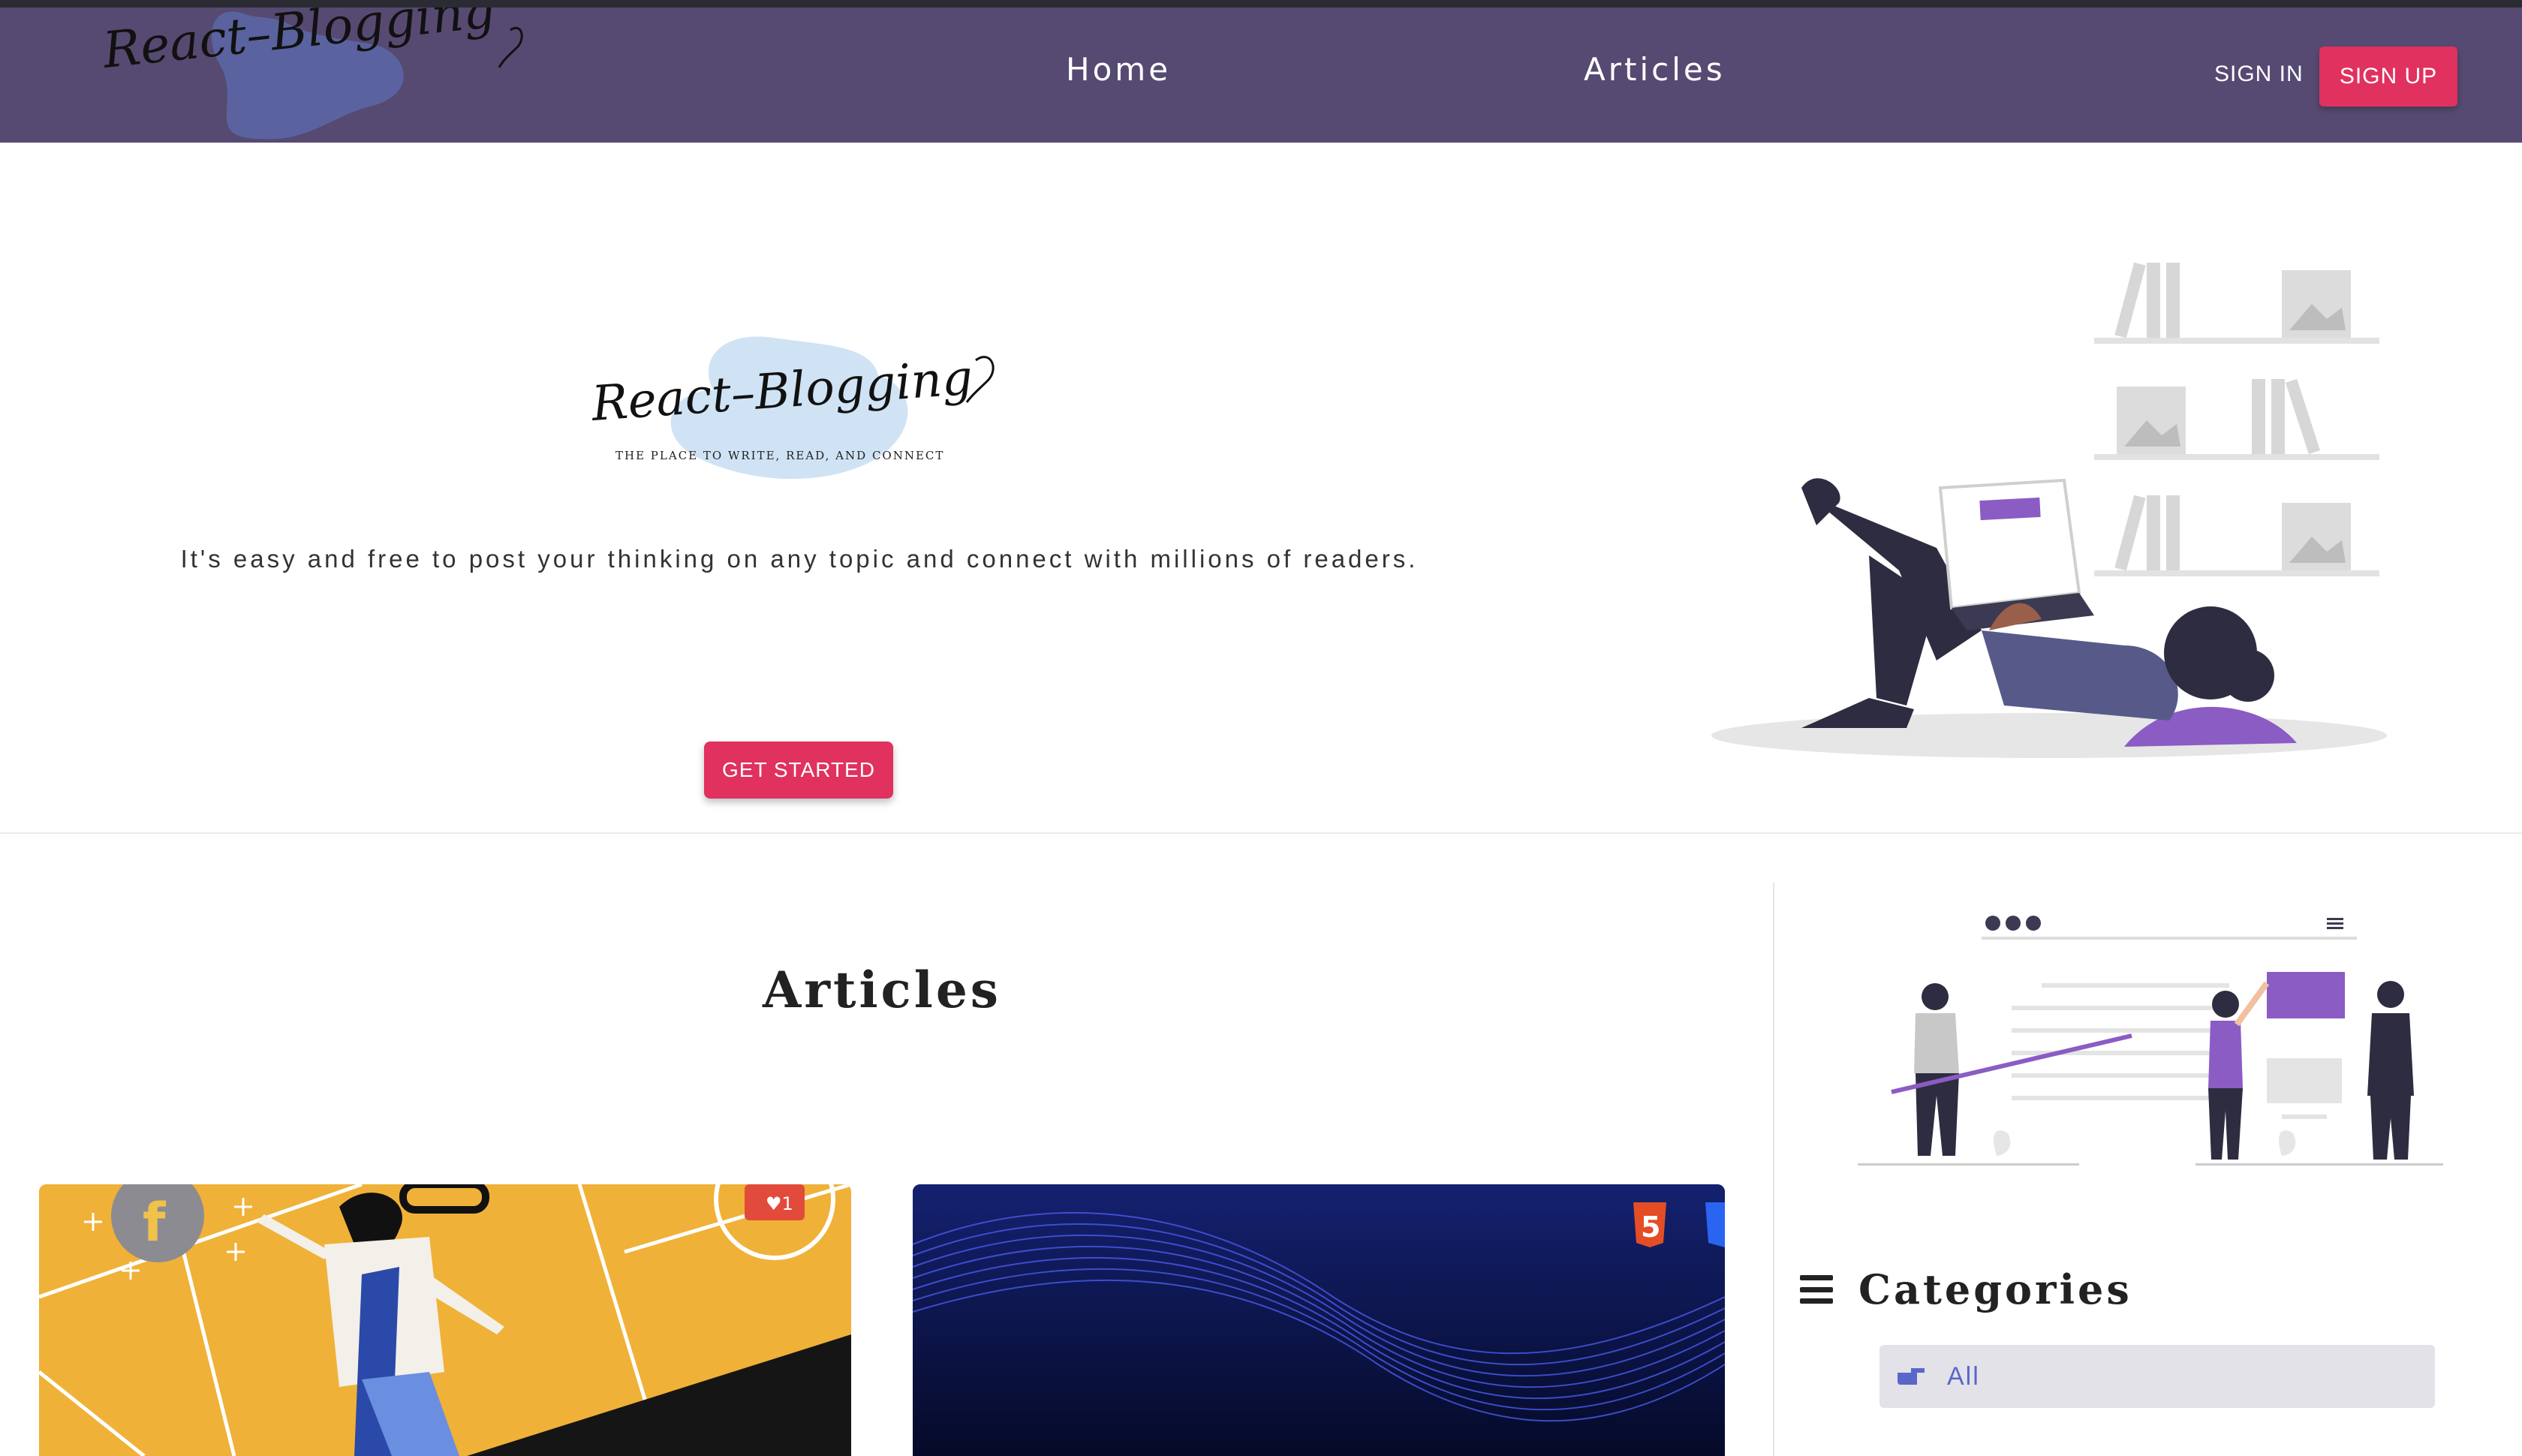 This screenshot has height=1456, width=2522. I want to click on nav-home-link: Home, so click(1117, 69).